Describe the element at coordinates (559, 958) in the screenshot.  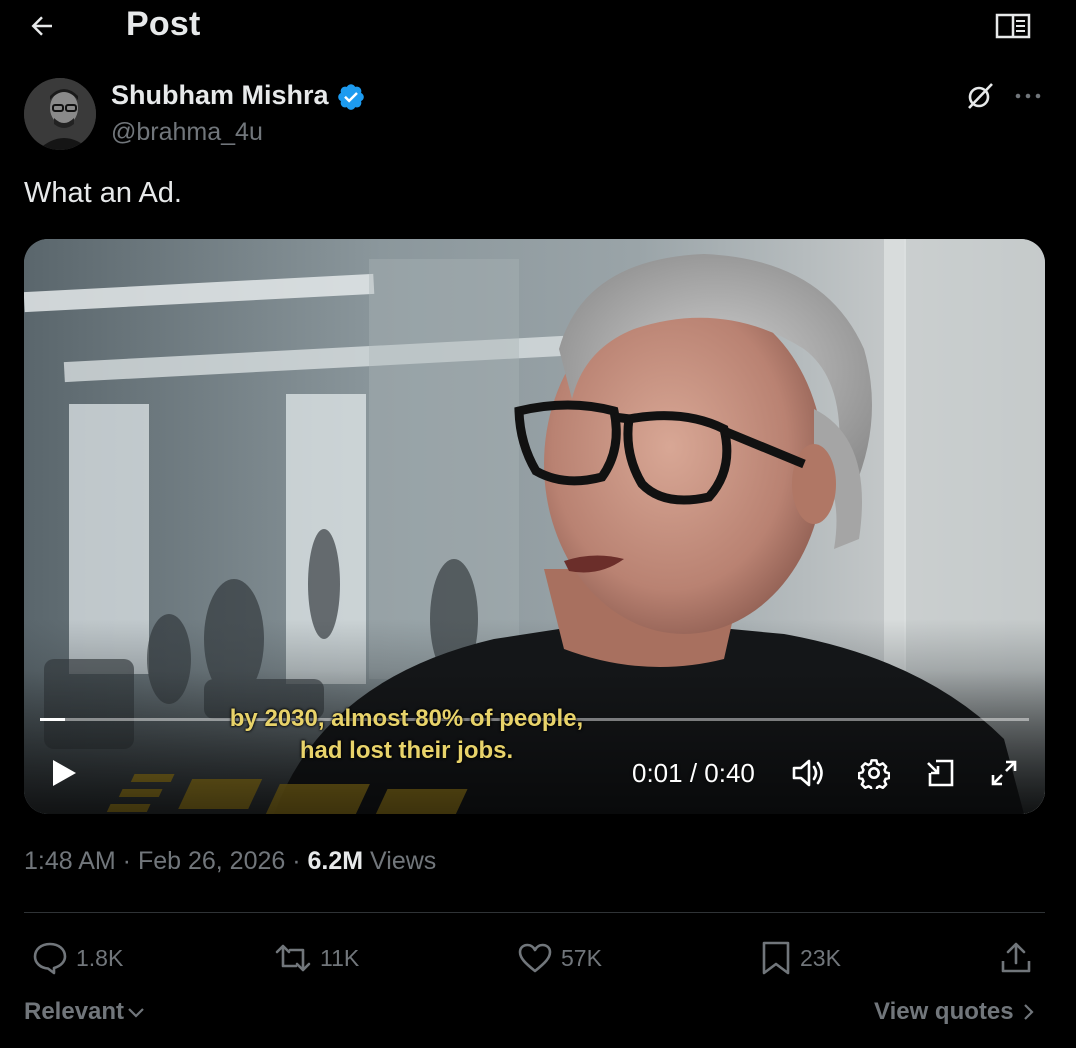
I see `like-button: 57K` at that location.